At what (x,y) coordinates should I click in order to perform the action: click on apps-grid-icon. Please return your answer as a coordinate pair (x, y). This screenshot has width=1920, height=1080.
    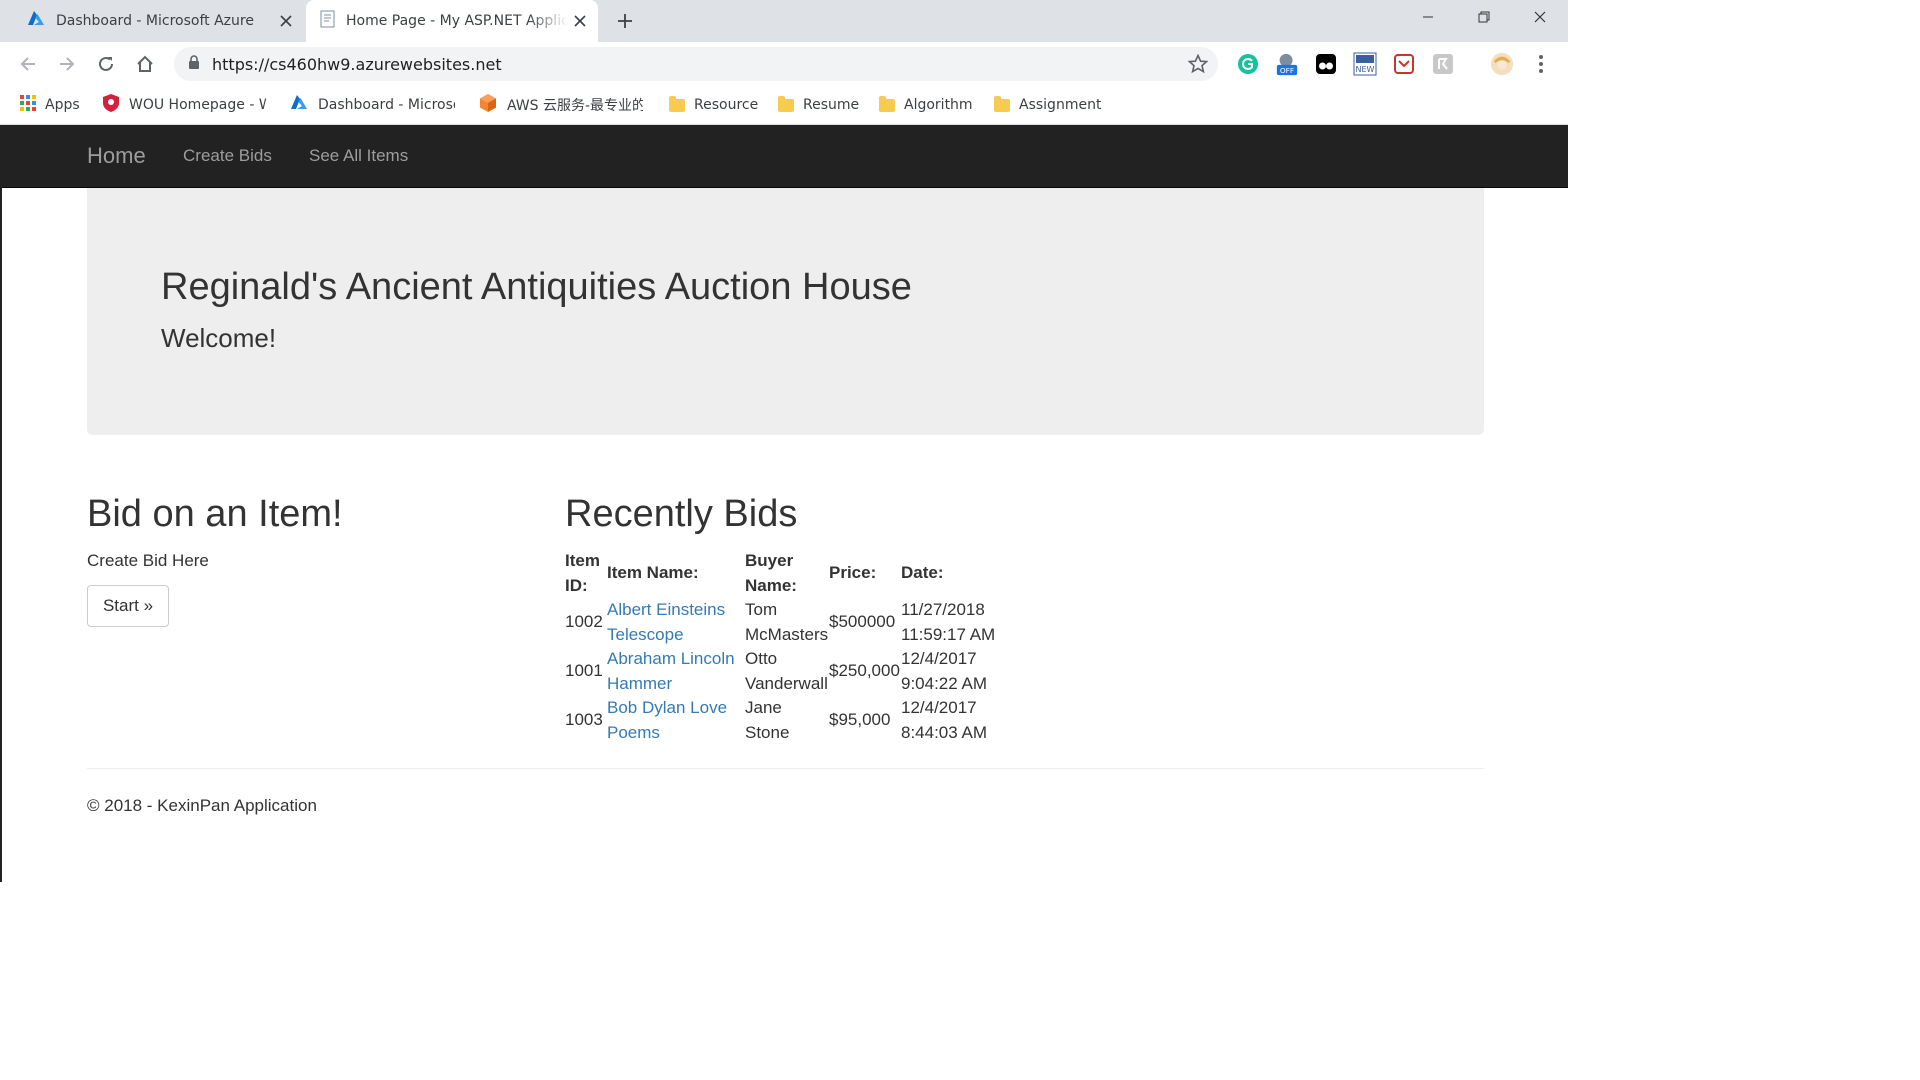
    Looking at the image, I should click on (28, 105).